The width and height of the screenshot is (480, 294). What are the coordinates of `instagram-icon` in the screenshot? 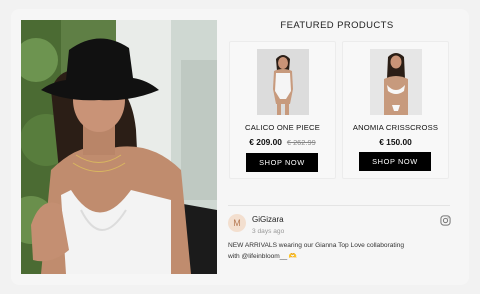 It's located at (445, 220).